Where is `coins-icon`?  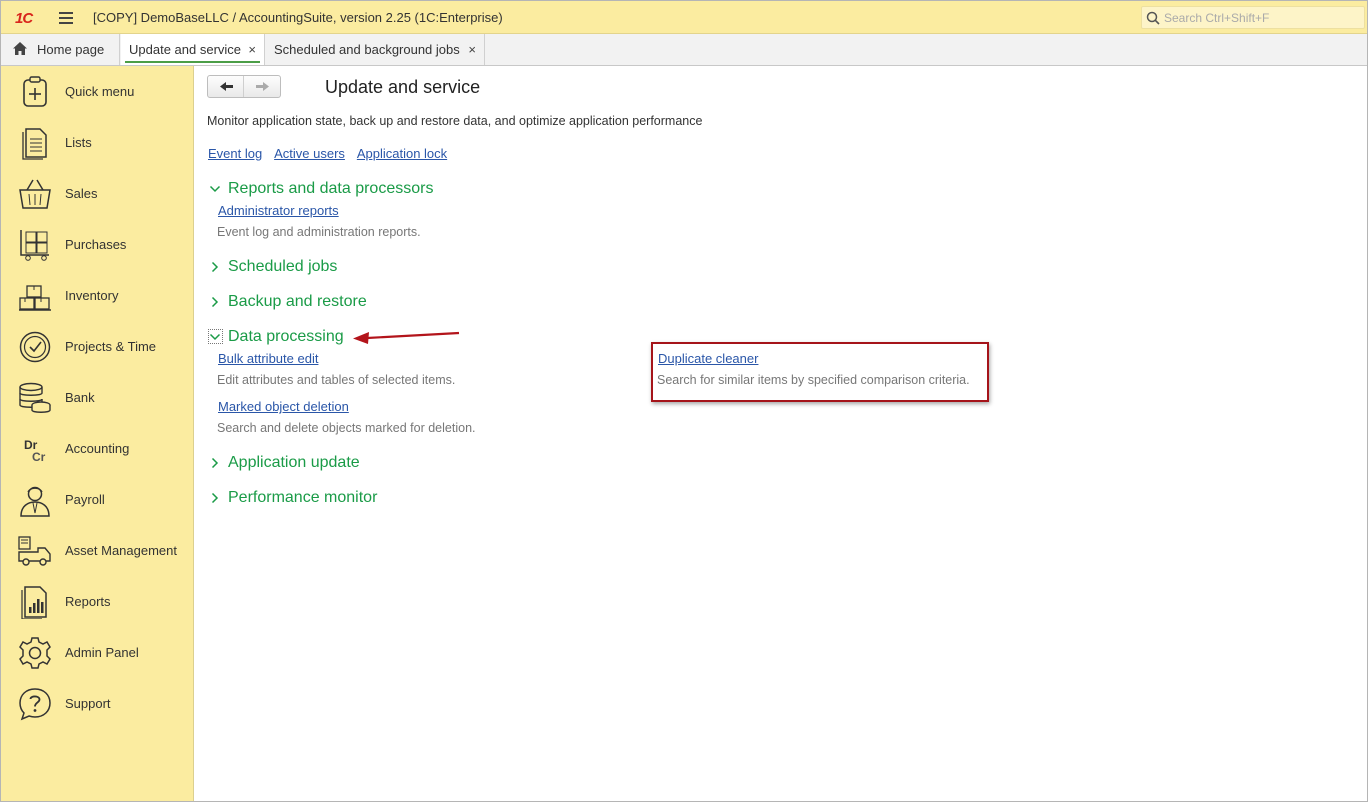
coins-icon is located at coordinates (35, 397).